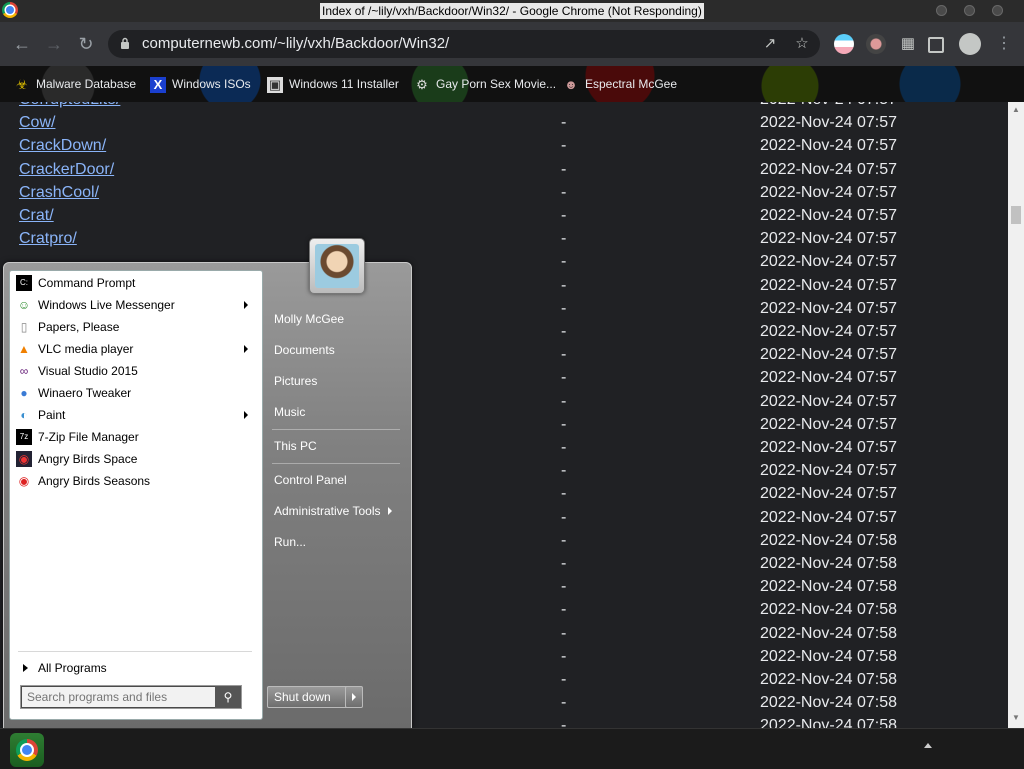 This screenshot has width=1024, height=769. Describe the element at coordinates (24, 283) in the screenshot. I see `cmd-icon: C:` at that location.